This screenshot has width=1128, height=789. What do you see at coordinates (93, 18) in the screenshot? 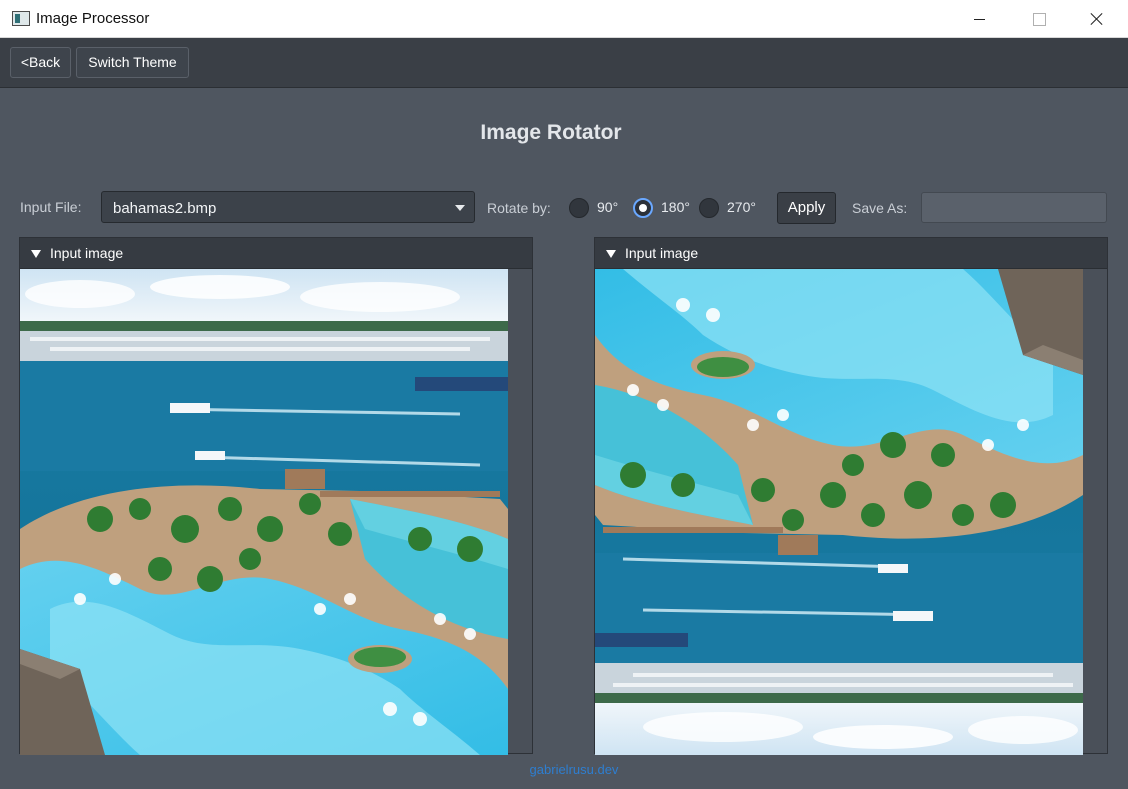
I see `window-title: Image Processor` at bounding box center [93, 18].